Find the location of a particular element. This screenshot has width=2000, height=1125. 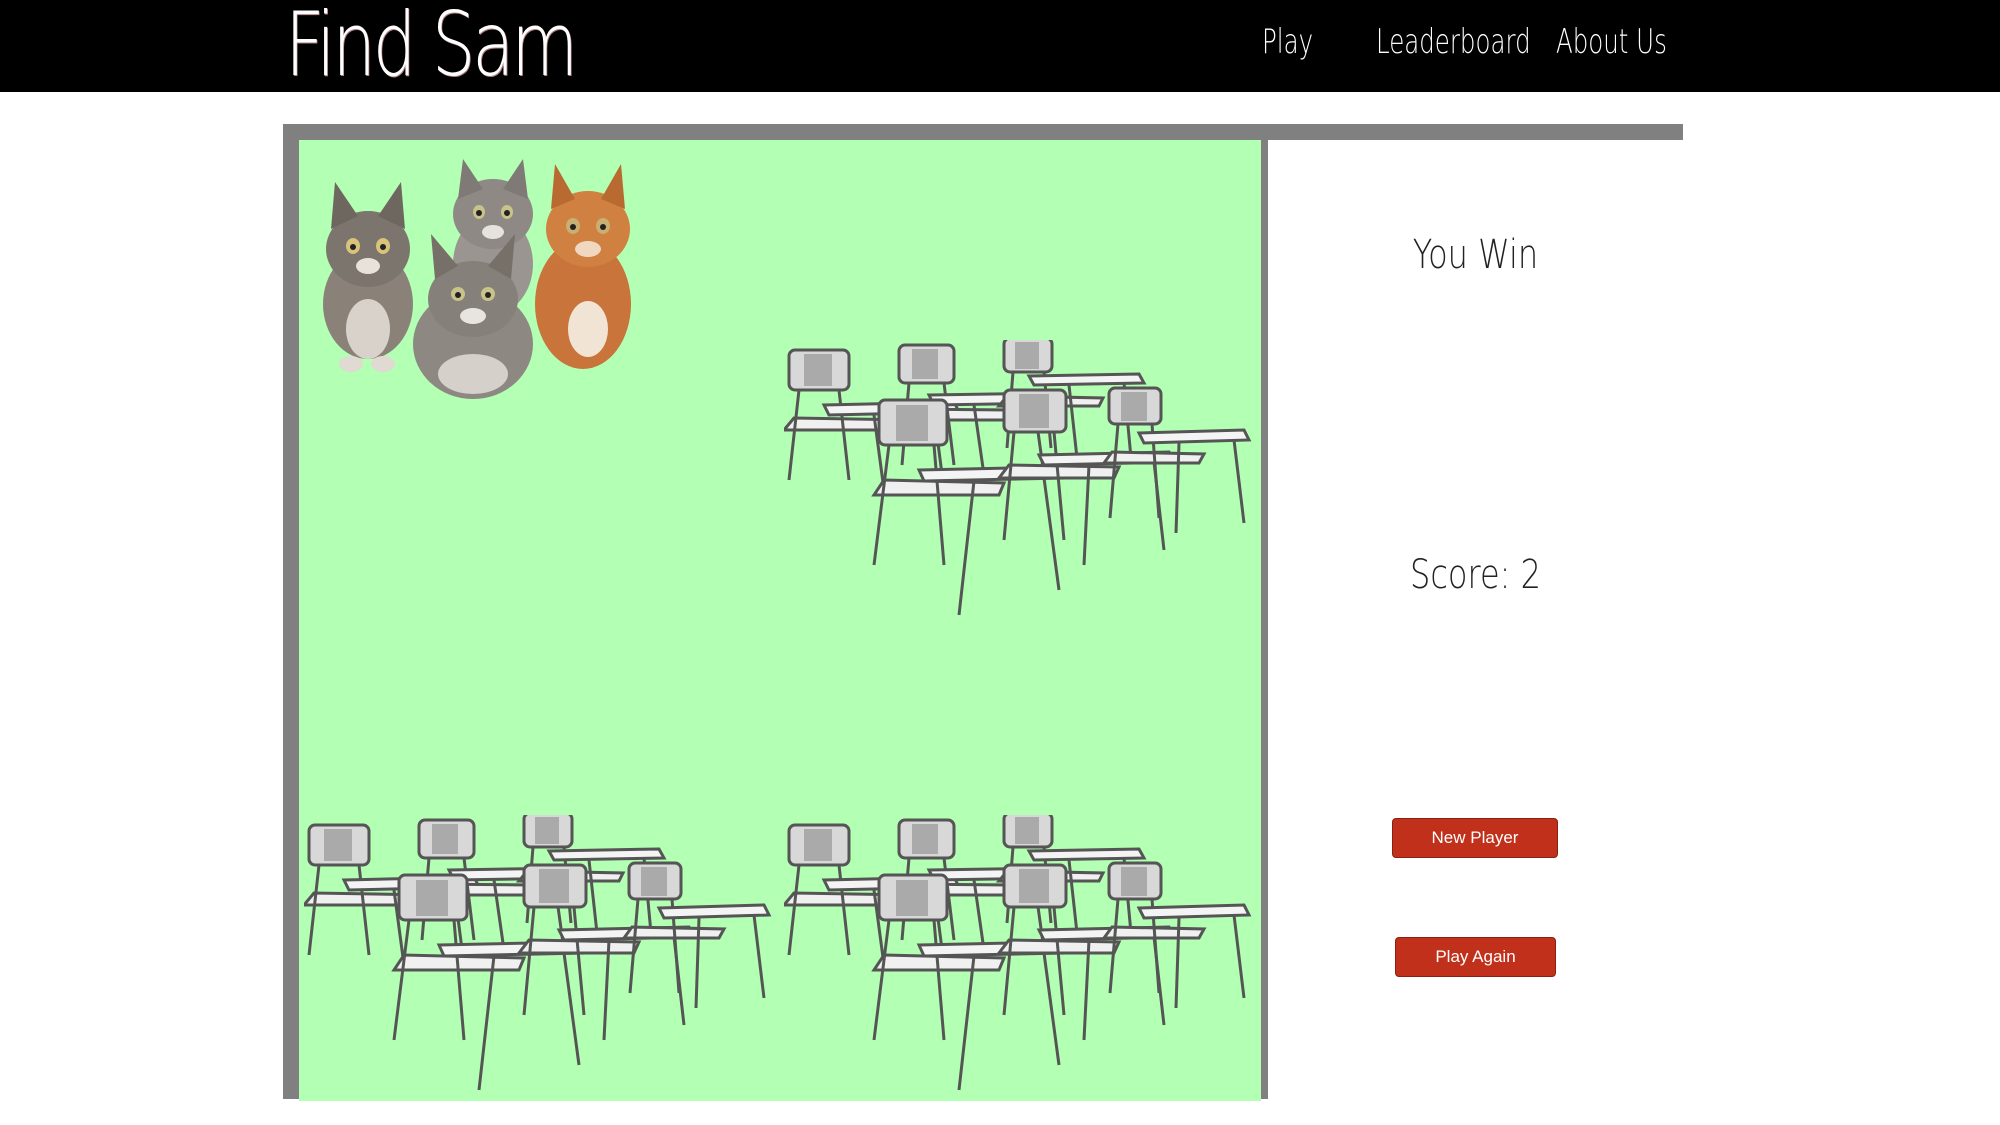

new-player-button: New Player is located at coordinates (1475, 838).